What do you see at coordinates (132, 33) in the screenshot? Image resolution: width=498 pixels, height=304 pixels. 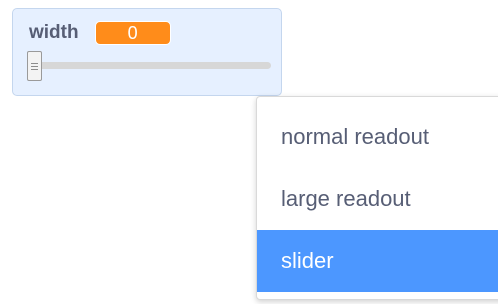 I see `variable-value-badge: 0` at bounding box center [132, 33].